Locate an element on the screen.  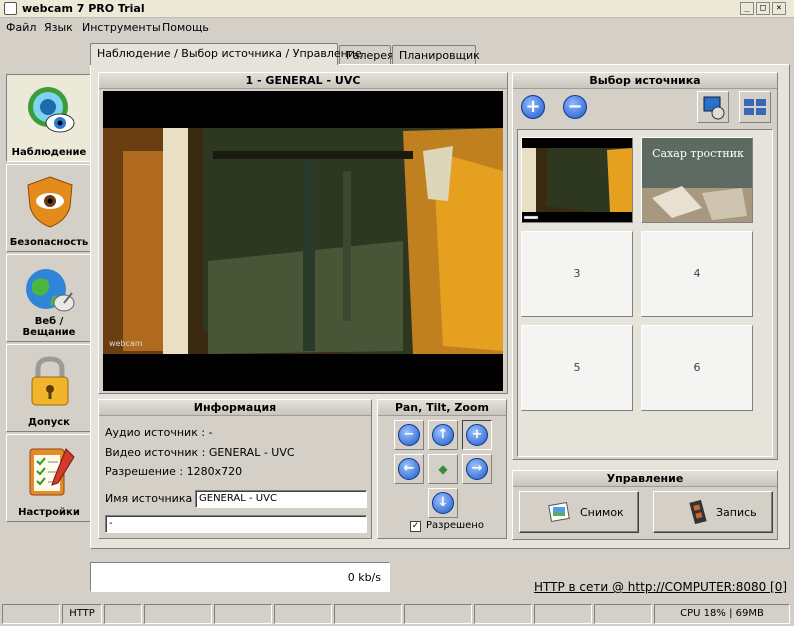
sidebar-label: Допуск is located at coordinates (49, 422).